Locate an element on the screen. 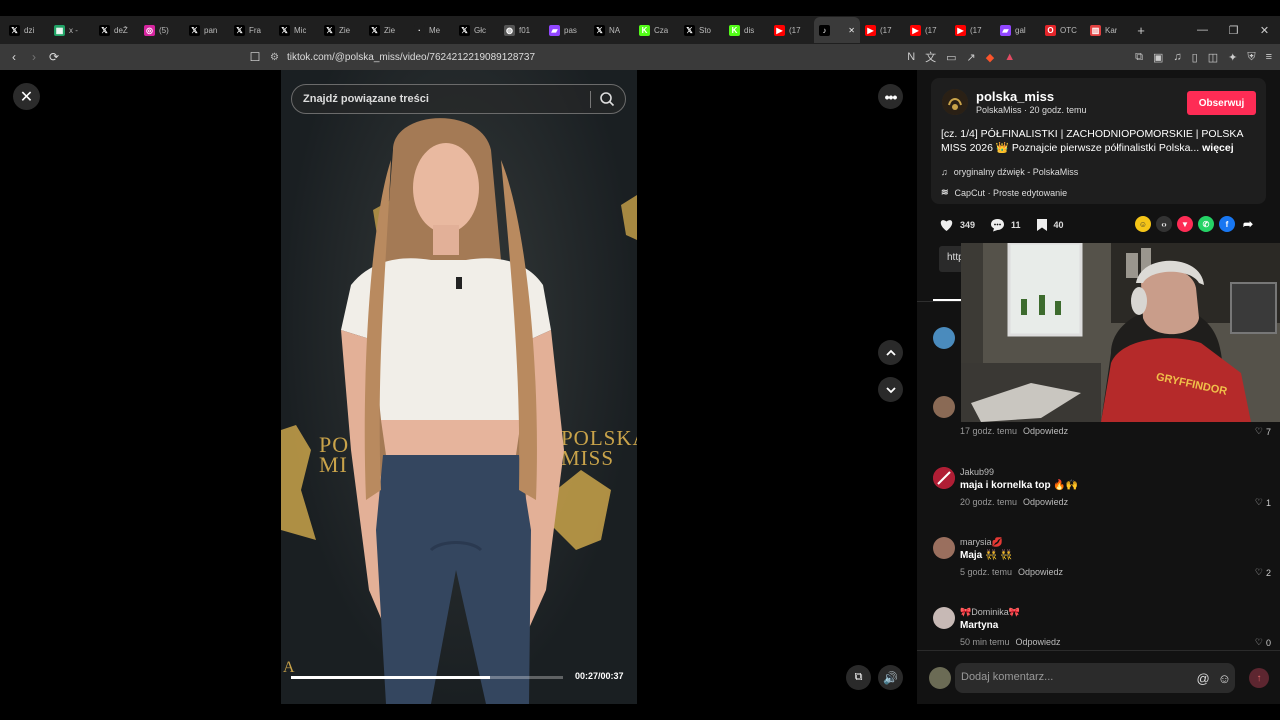 The image size is (1280, 720). comment-count-button: 11 is located at coordinates (1005, 225).